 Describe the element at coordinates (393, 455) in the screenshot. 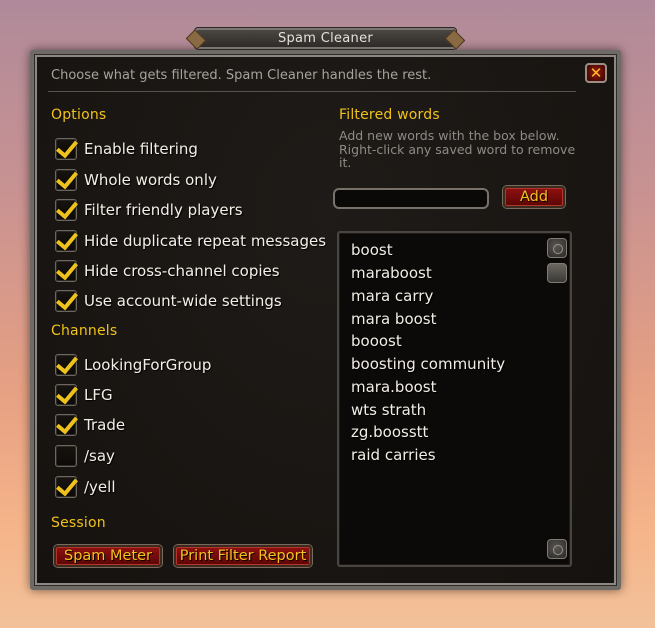

I see `list-item: raid carries` at that location.